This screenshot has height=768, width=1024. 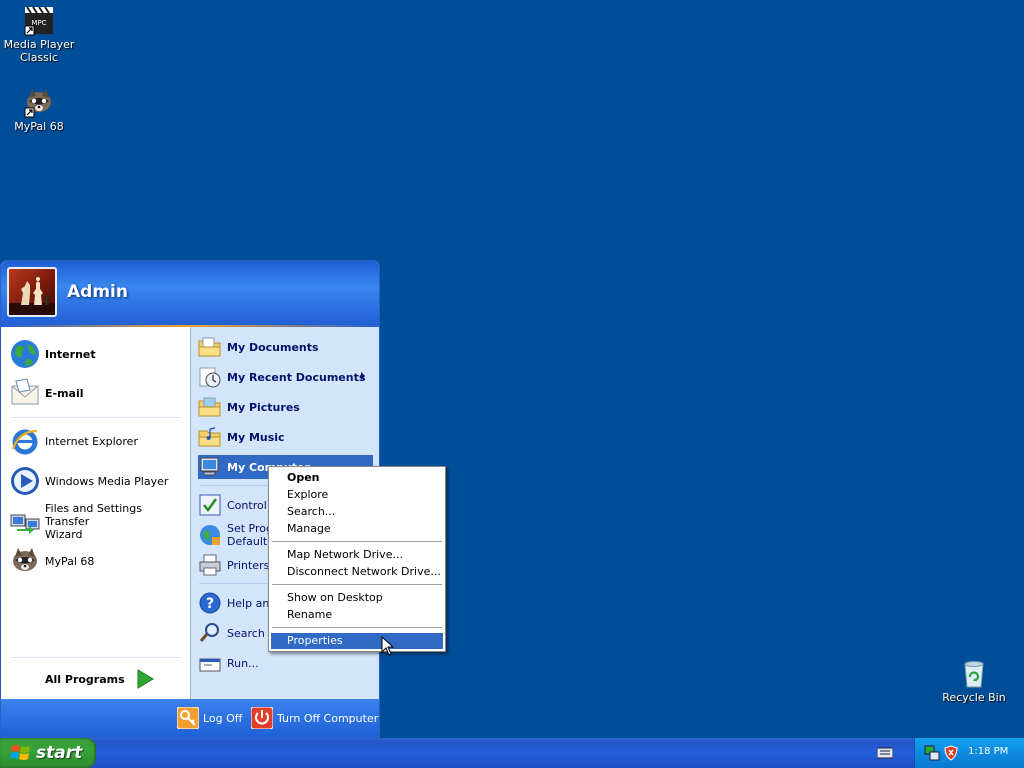 What do you see at coordinates (39, 44) in the screenshot?
I see `desktop-icon-label: Media Player` at bounding box center [39, 44].